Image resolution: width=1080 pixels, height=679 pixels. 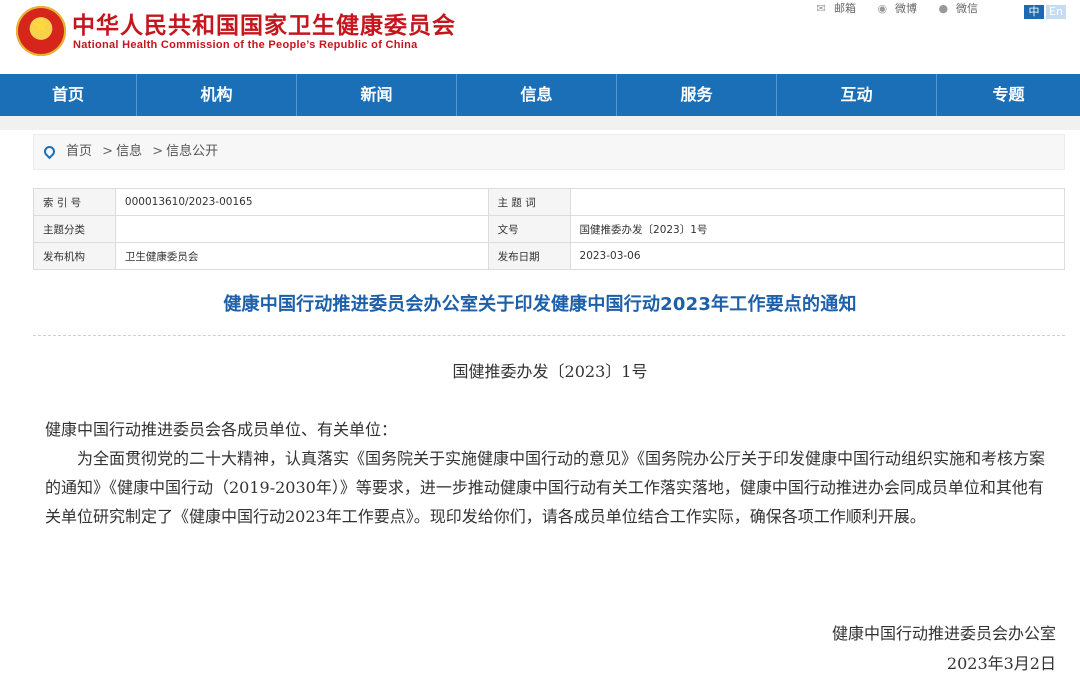 What do you see at coordinates (845, 8) in the screenshot?
I see `top-link-label: 邮箱` at bounding box center [845, 8].